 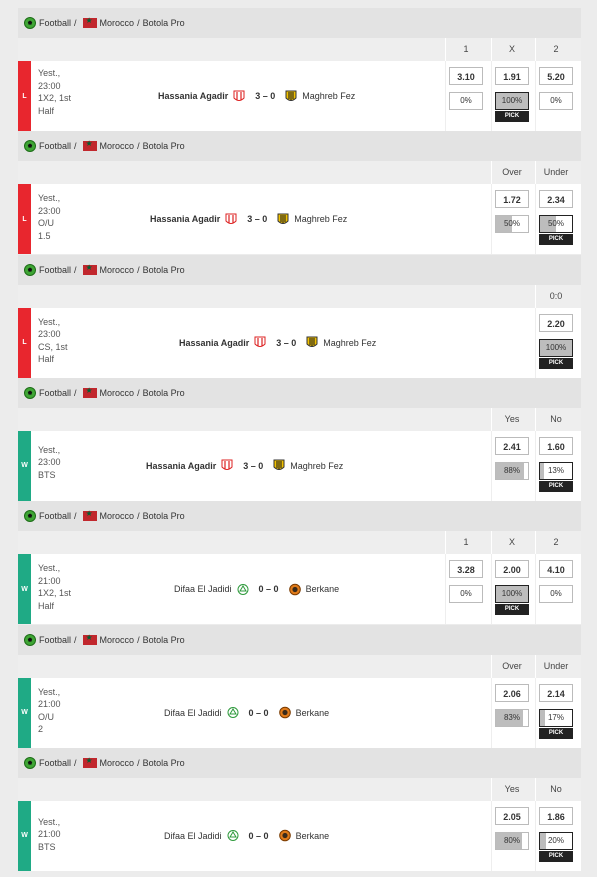 What do you see at coordinates (556, 815) in the screenshot?
I see `odds-button: 1.86` at bounding box center [556, 815].